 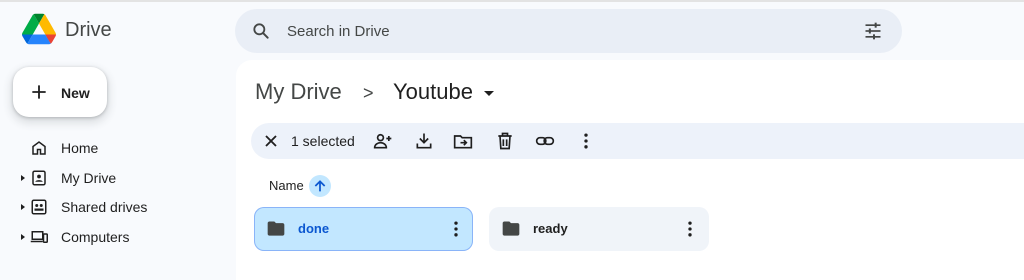 I want to click on folder-name: done, so click(x=314, y=228).